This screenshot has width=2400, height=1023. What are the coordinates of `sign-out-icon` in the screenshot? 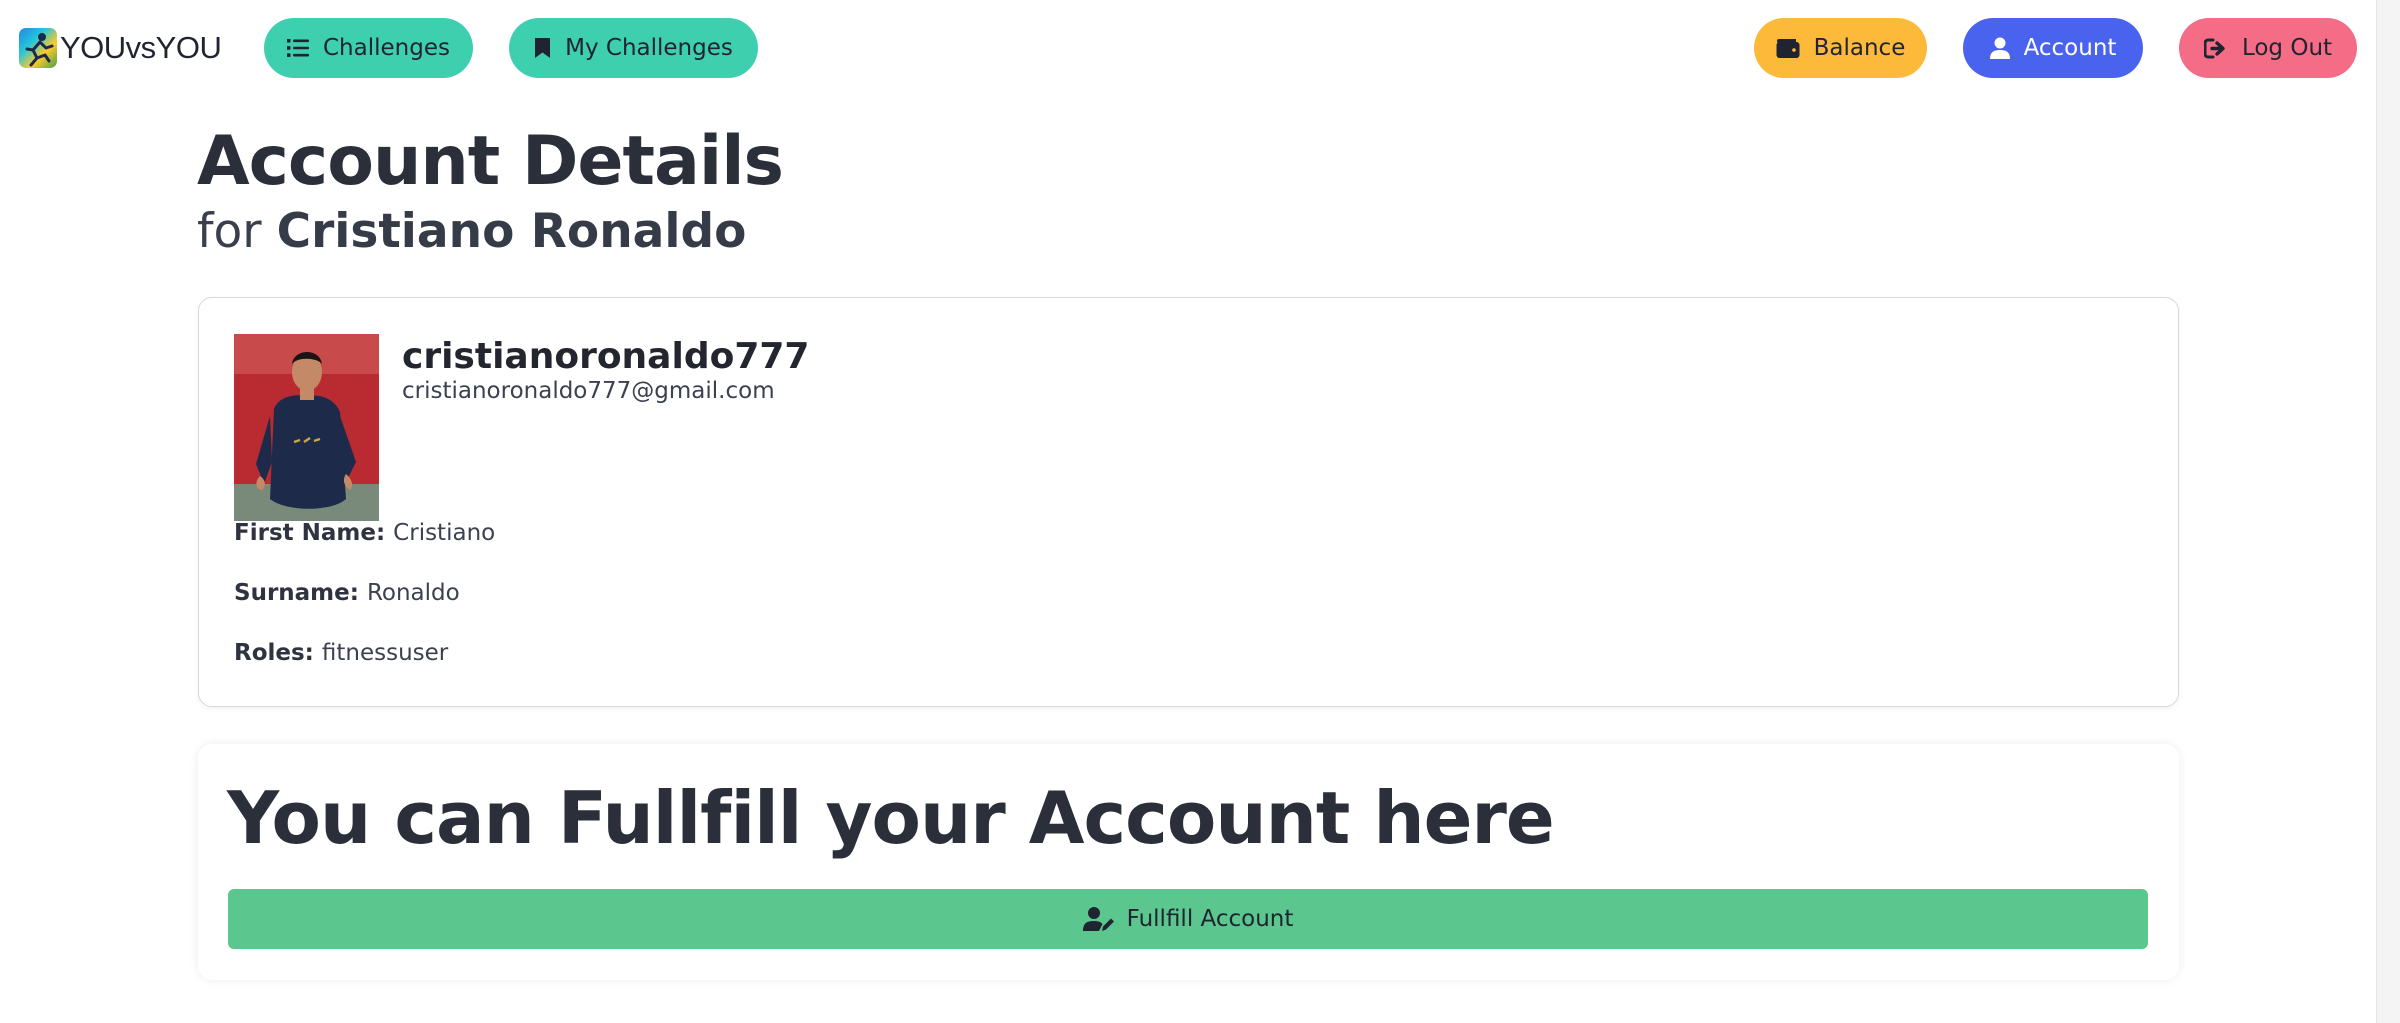 It's located at (2214, 48).